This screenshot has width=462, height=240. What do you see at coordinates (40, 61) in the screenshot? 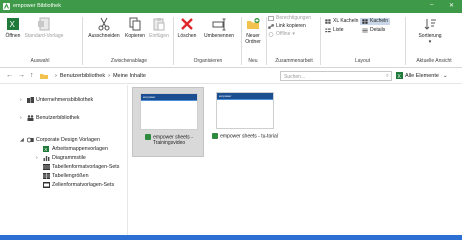
I see `group-label-auswahl: Auswahl` at bounding box center [40, 61].